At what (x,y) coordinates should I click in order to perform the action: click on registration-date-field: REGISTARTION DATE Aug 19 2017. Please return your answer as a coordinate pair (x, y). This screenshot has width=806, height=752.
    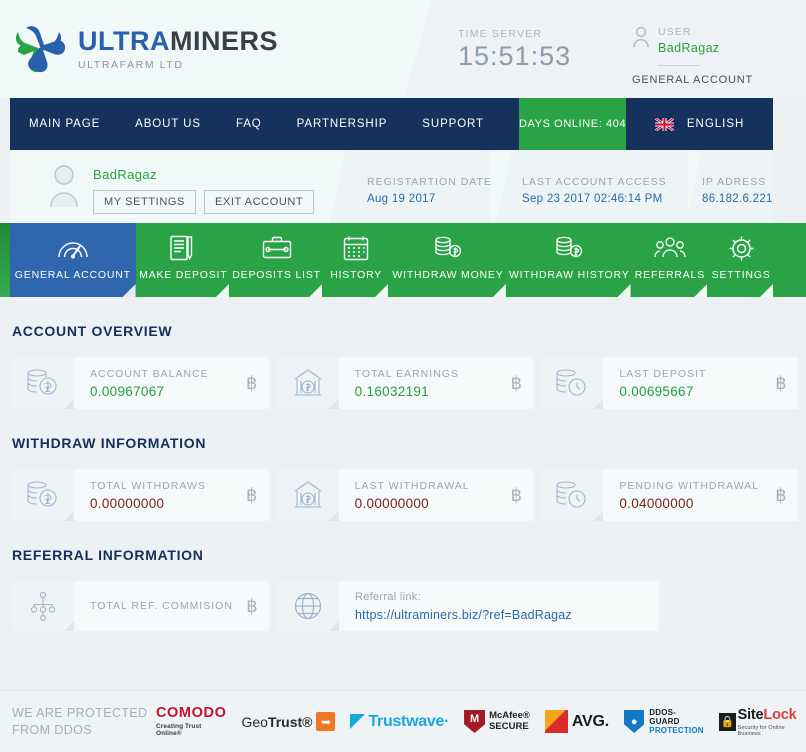
    Looking at the image, I should click on (429, 190).